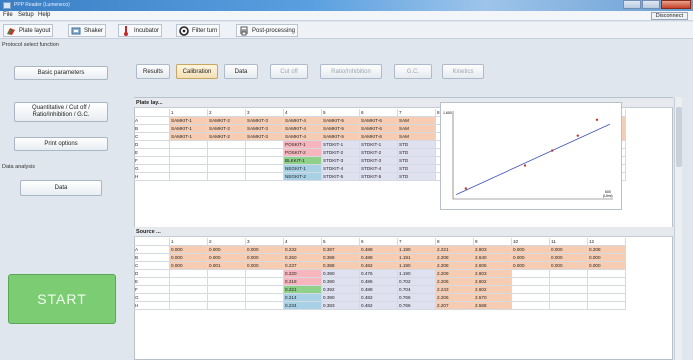  Describe the element at coordinates (379, 121) in the screenshot. I see `table-cell: SAMKIT-6` at that location.